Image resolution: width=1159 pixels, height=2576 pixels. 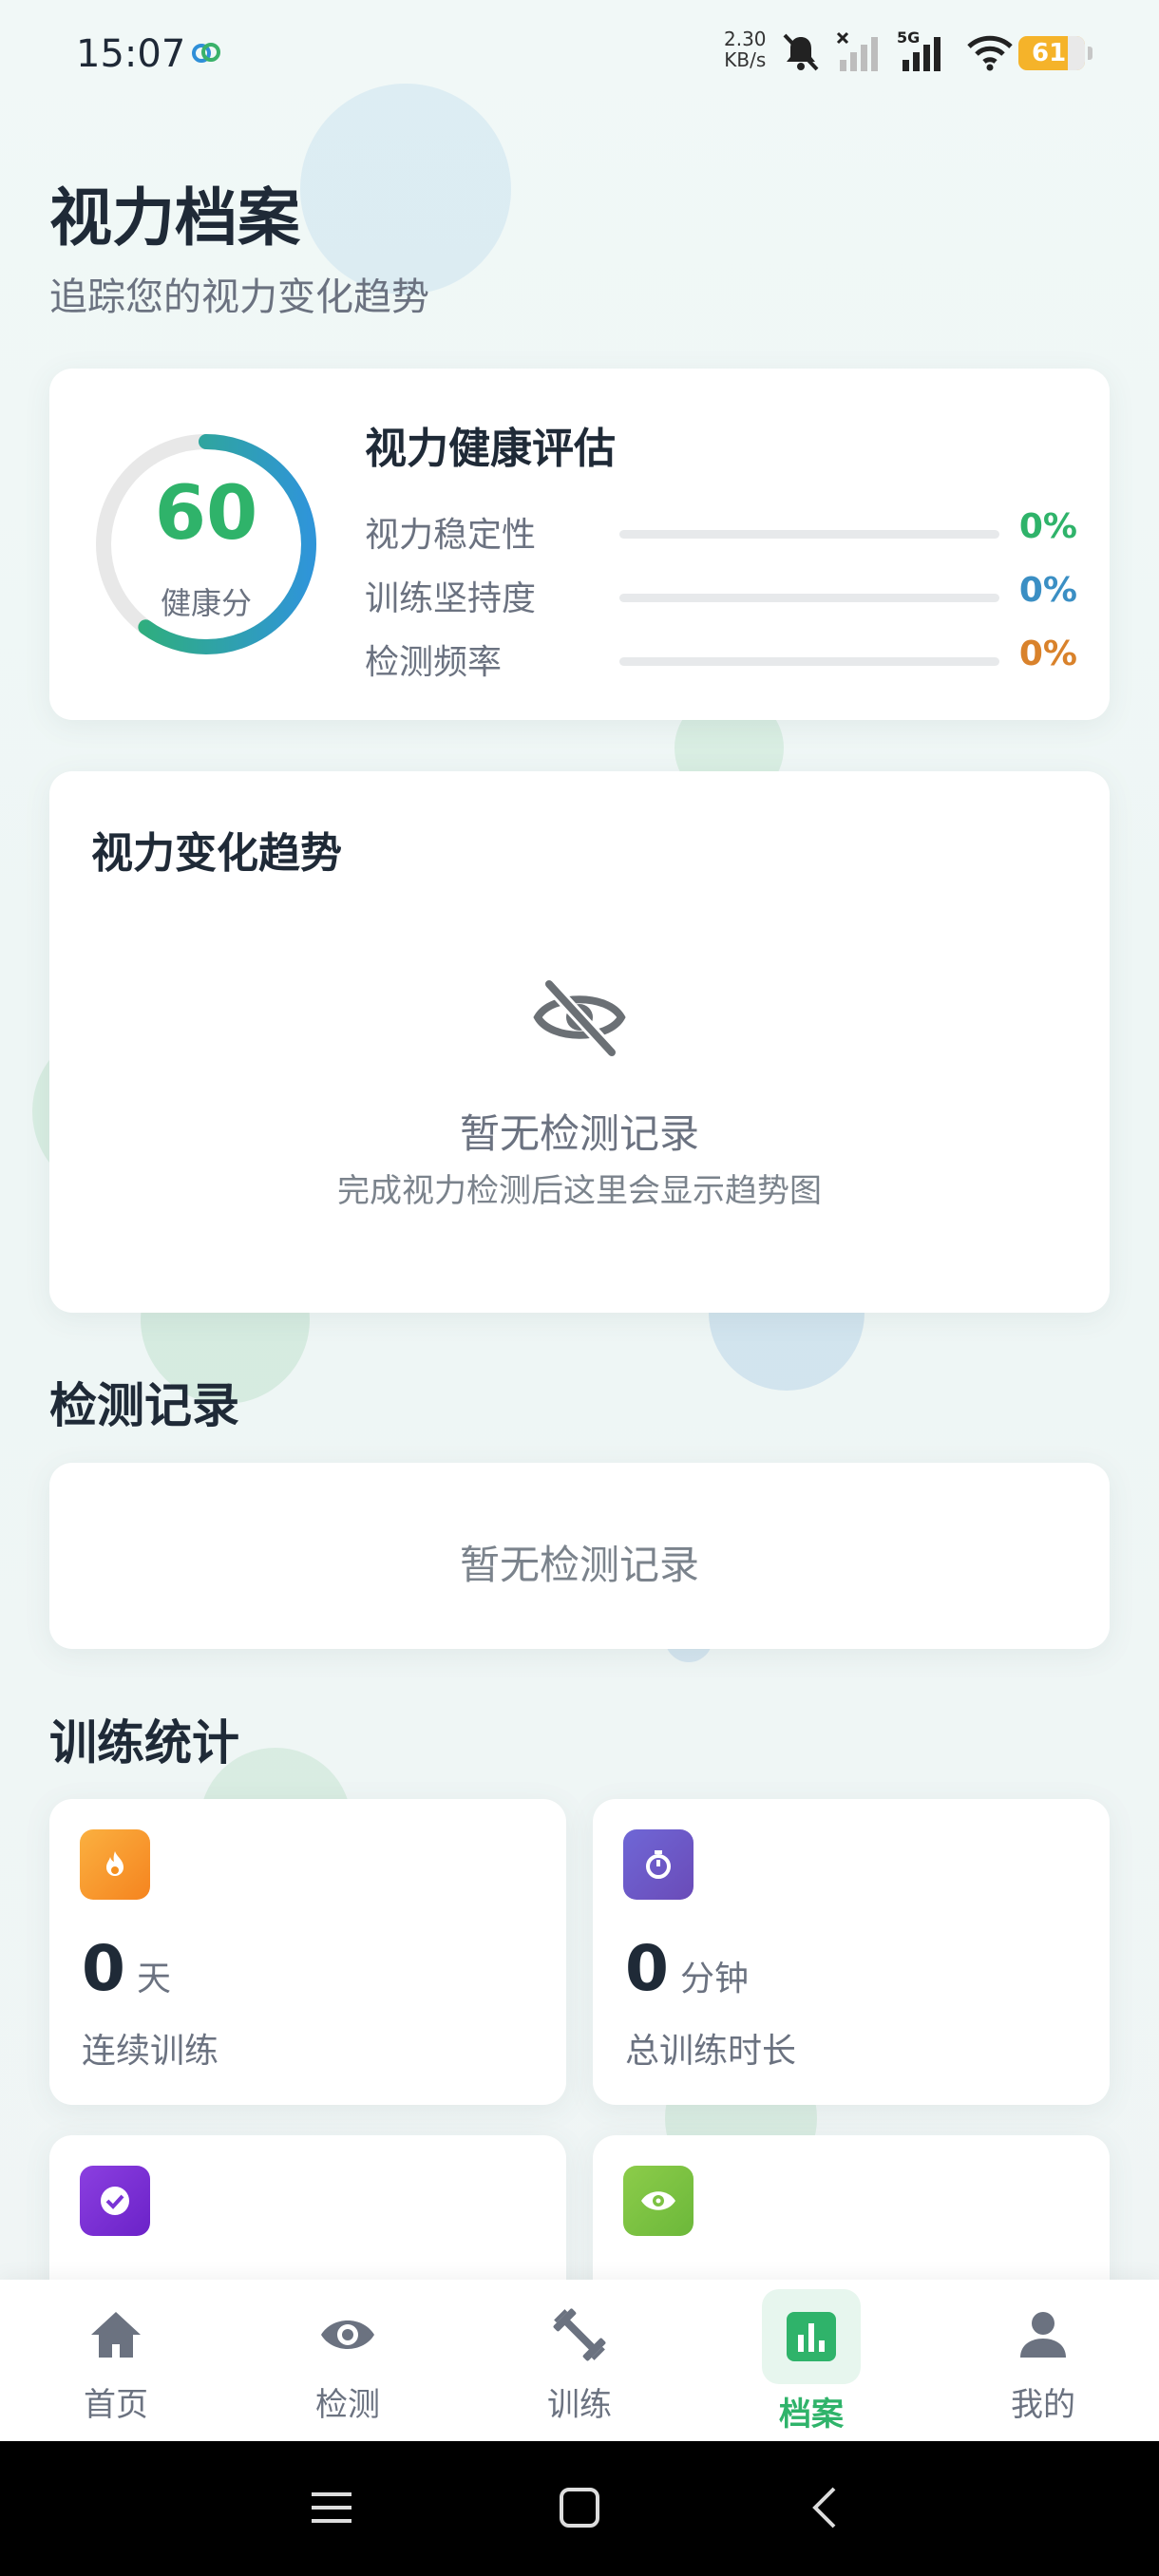 What do you see at coordinates (144, 1405) in the screenshot?
I see `records-section-title: 检测记录` at bounding box center [144, 1405].